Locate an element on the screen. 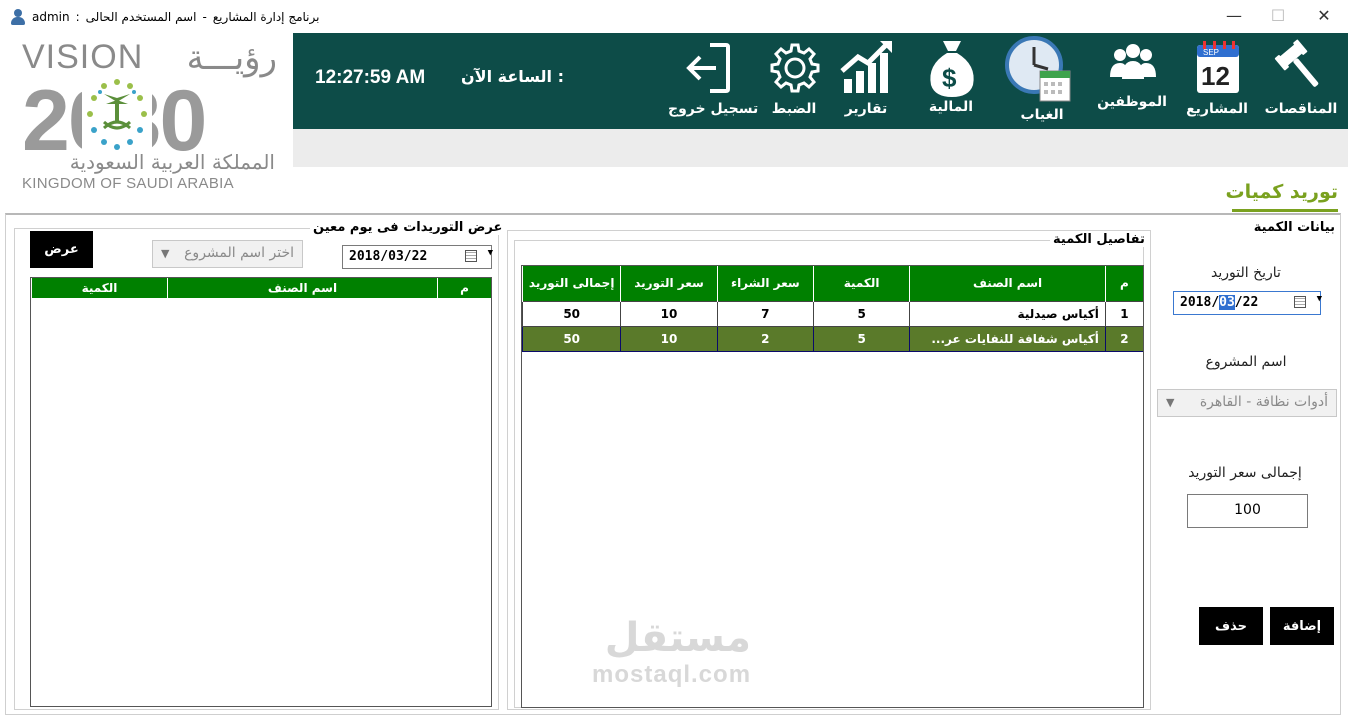  nav-absence-label: الغياب is located at coordinates (1042, 115).